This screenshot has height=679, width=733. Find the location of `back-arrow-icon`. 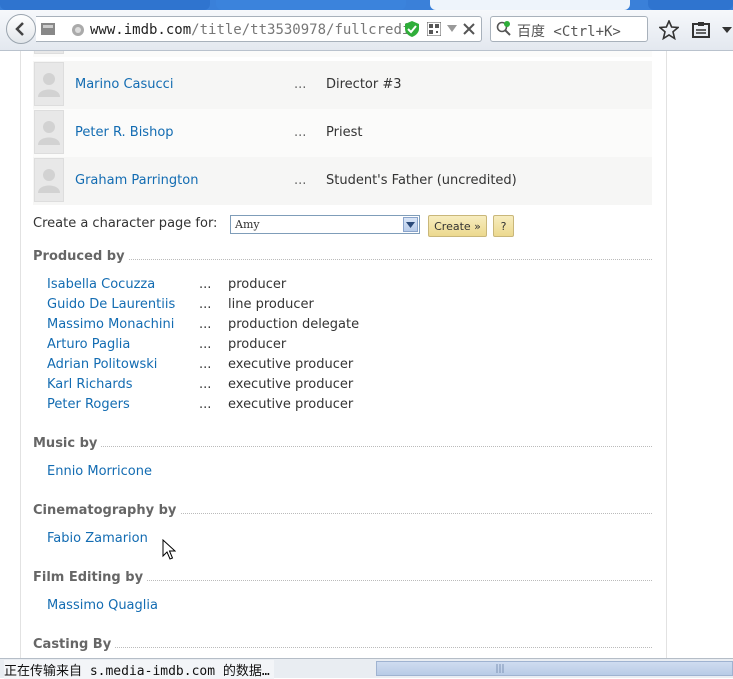

back-arrow-icon is located at coordinates (19, 29).